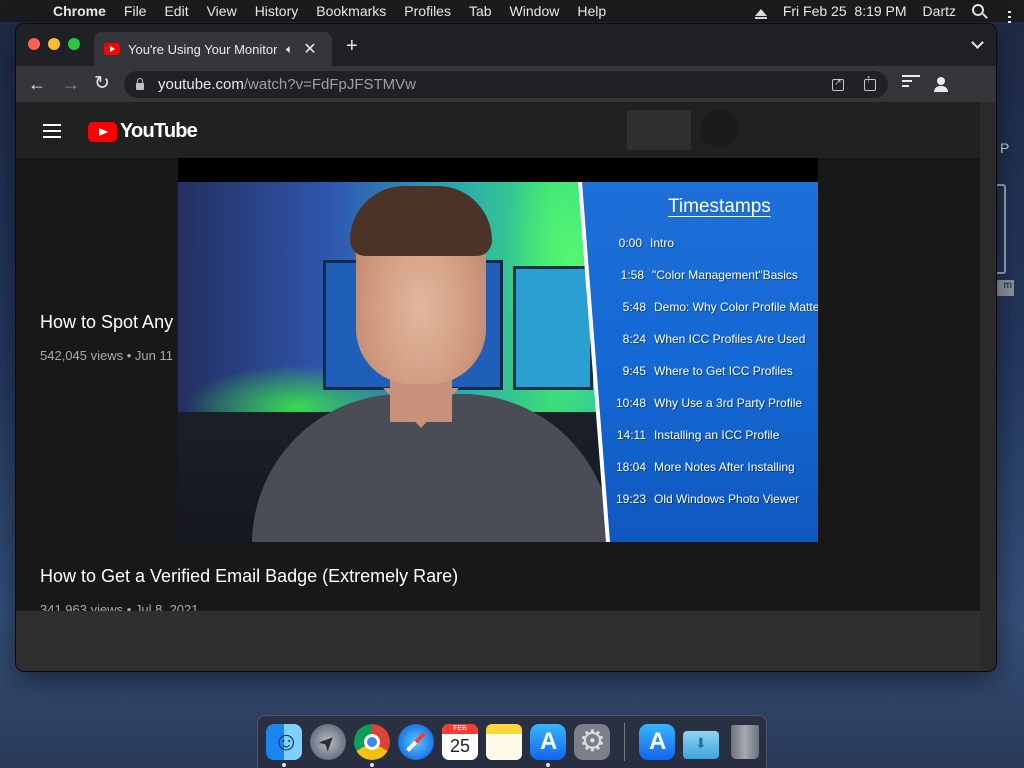 Image resolution: width=1024 pixels, height=768 pixels. I want to click on launchpad-icon, so click(328, 742).